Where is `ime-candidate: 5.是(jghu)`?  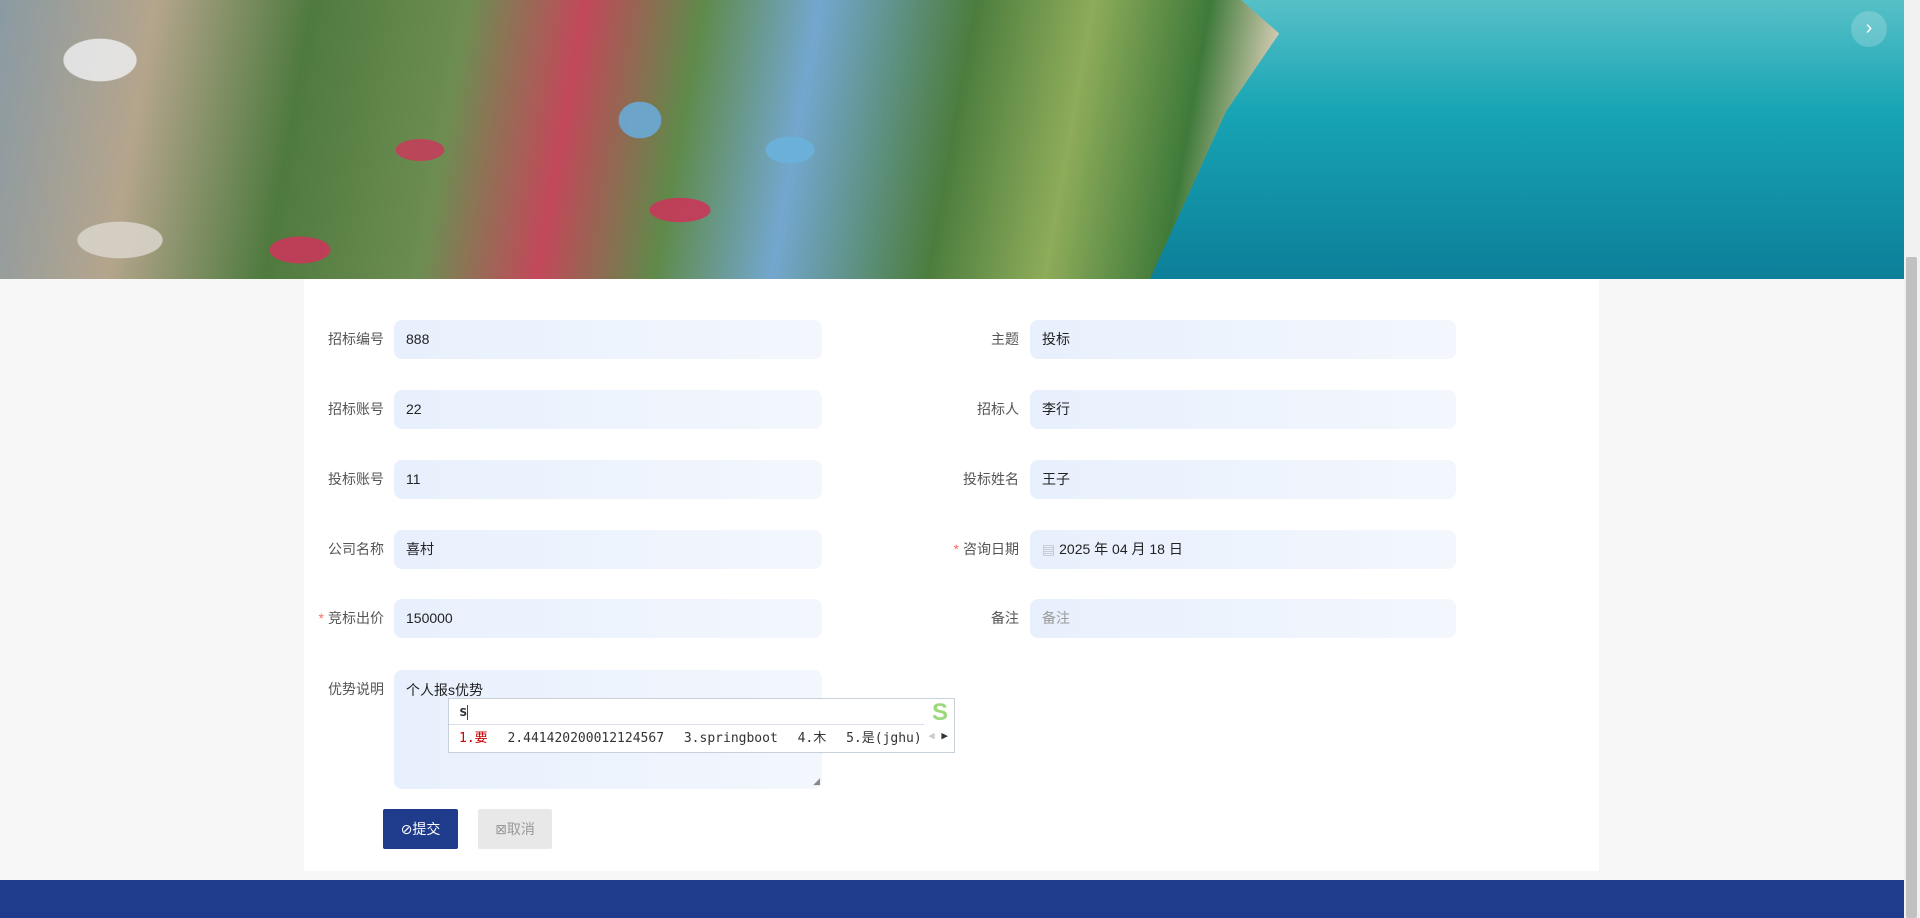 ime-candidate: 5.是(jghu) is located at coordinates (884, 738).